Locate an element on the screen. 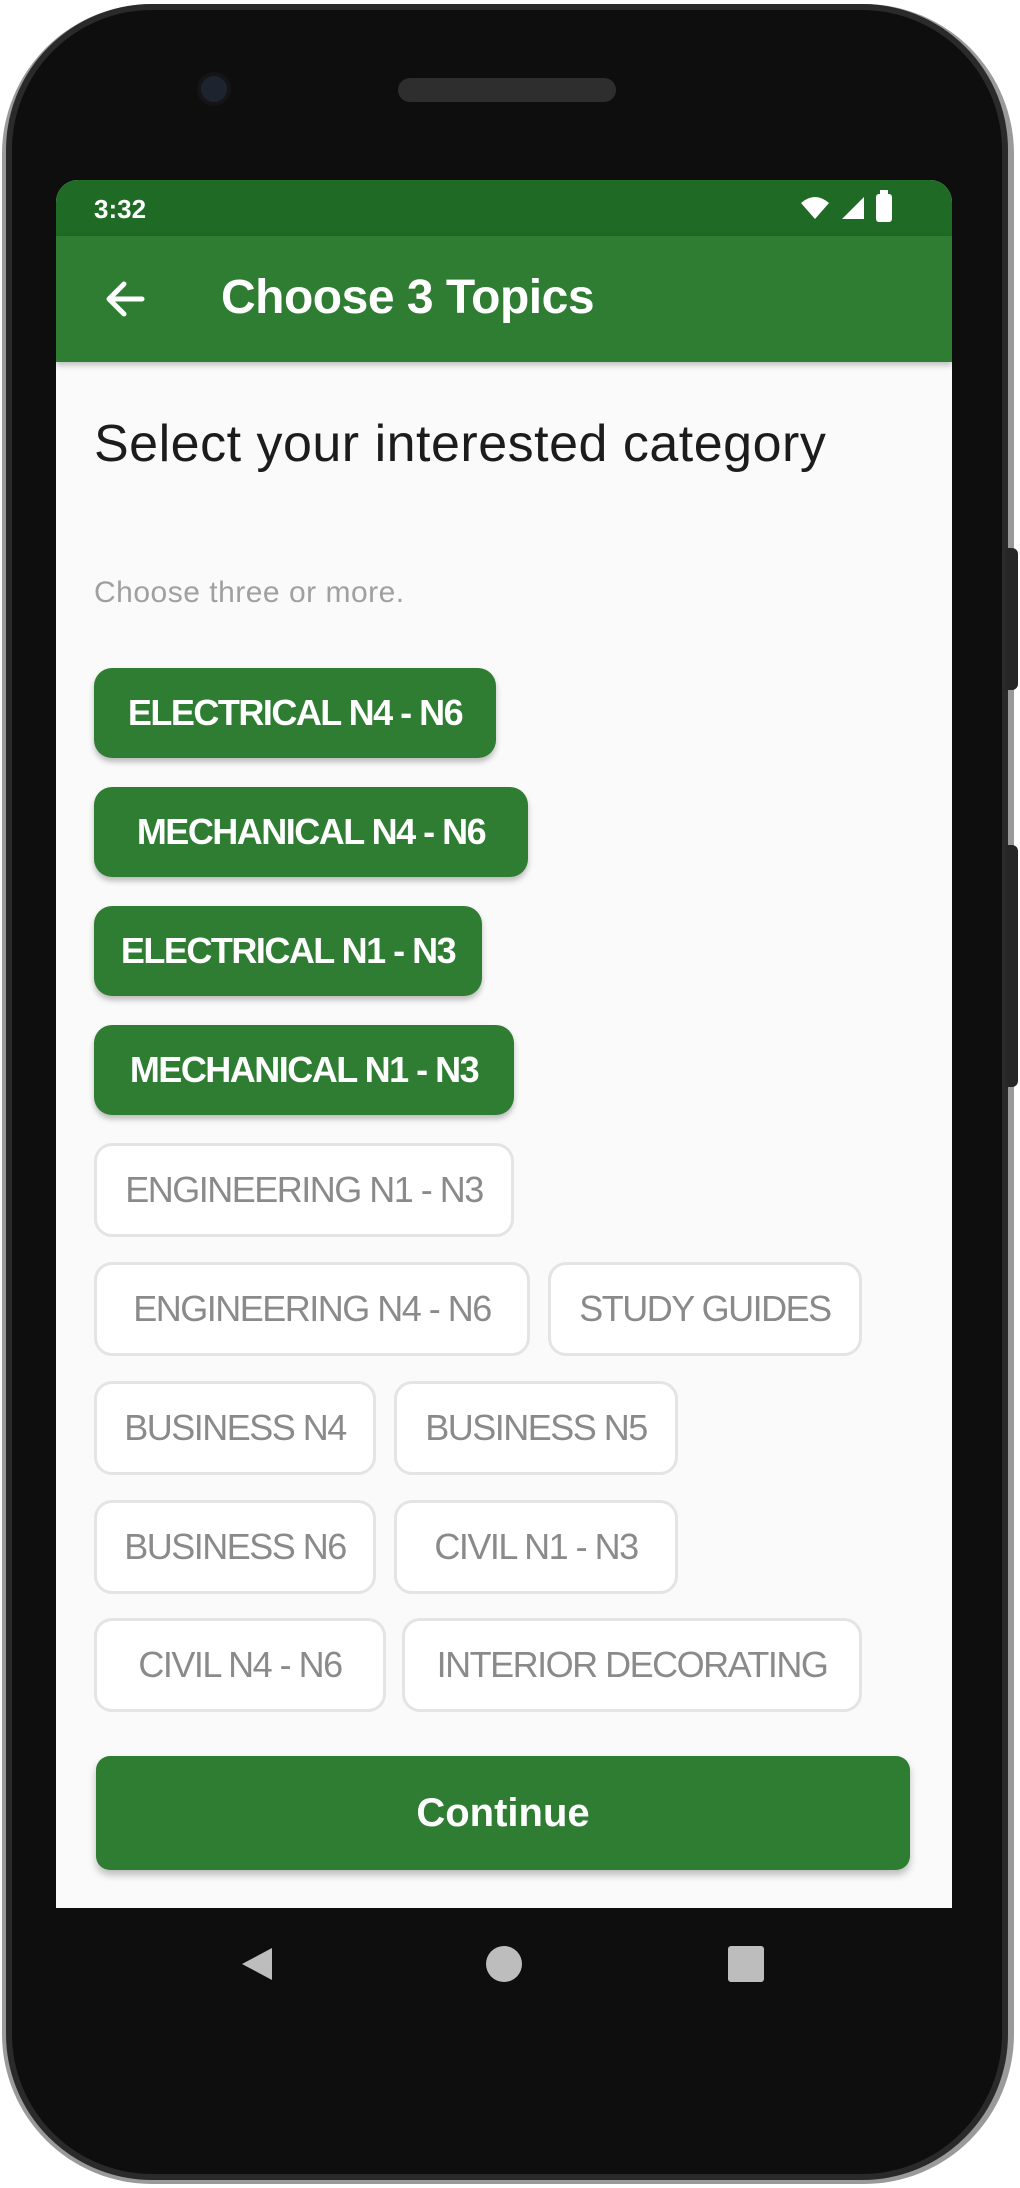  page-title: Choose 3 Topics is located at coordinates (408, 297).